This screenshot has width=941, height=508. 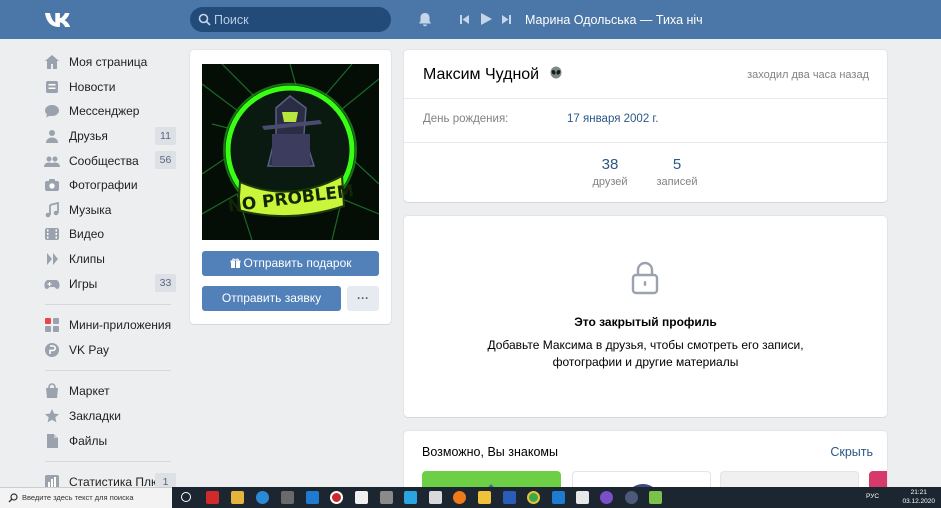 What do you see at coordinates (299, 19) in the screenshot?
I see `search-input` at bounding box center [299, 19].